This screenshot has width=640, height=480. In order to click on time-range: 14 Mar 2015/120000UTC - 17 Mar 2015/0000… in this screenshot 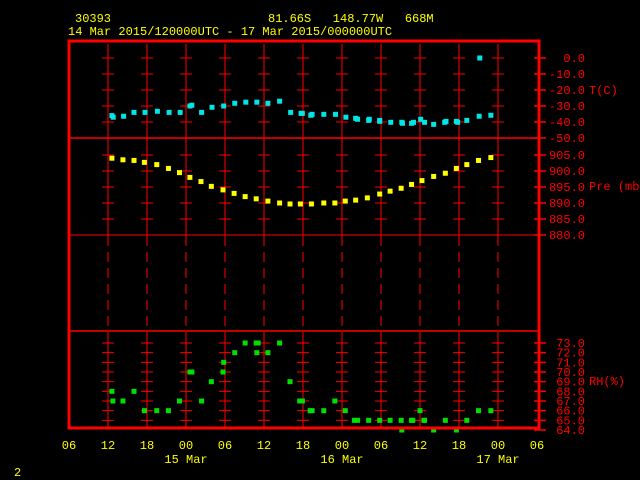, I will do `click(230, 32)`.